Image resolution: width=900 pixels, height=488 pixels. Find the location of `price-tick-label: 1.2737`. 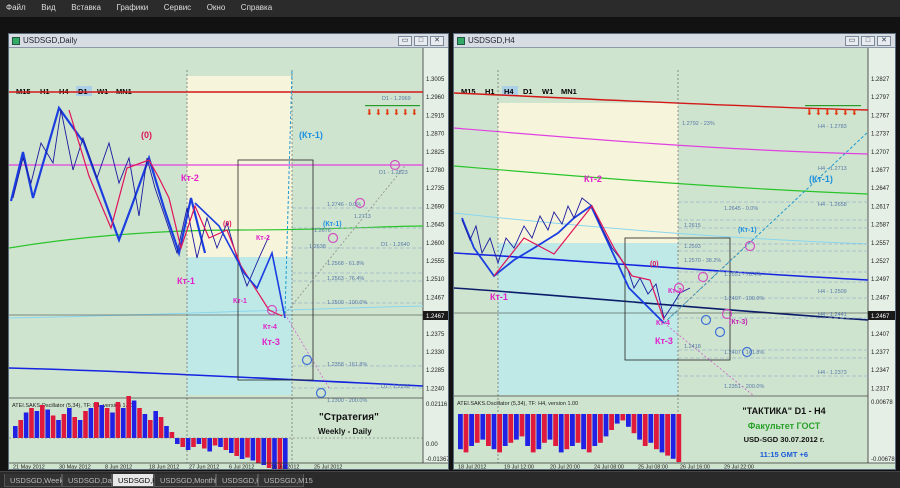

price-tick-label: 1.2737 is located at coordinates (880, 135).